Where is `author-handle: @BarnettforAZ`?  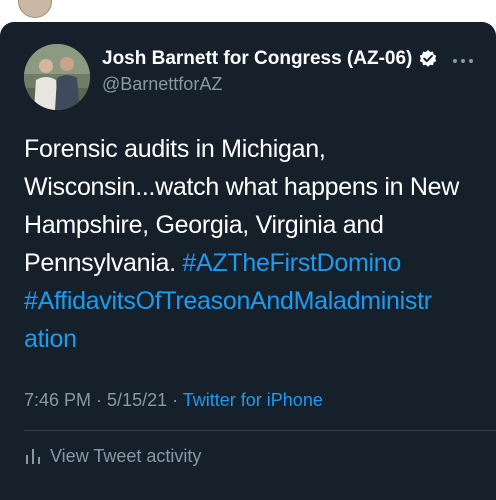
author-handle: @BarnettforAZ is located at coordinates (269, 84).